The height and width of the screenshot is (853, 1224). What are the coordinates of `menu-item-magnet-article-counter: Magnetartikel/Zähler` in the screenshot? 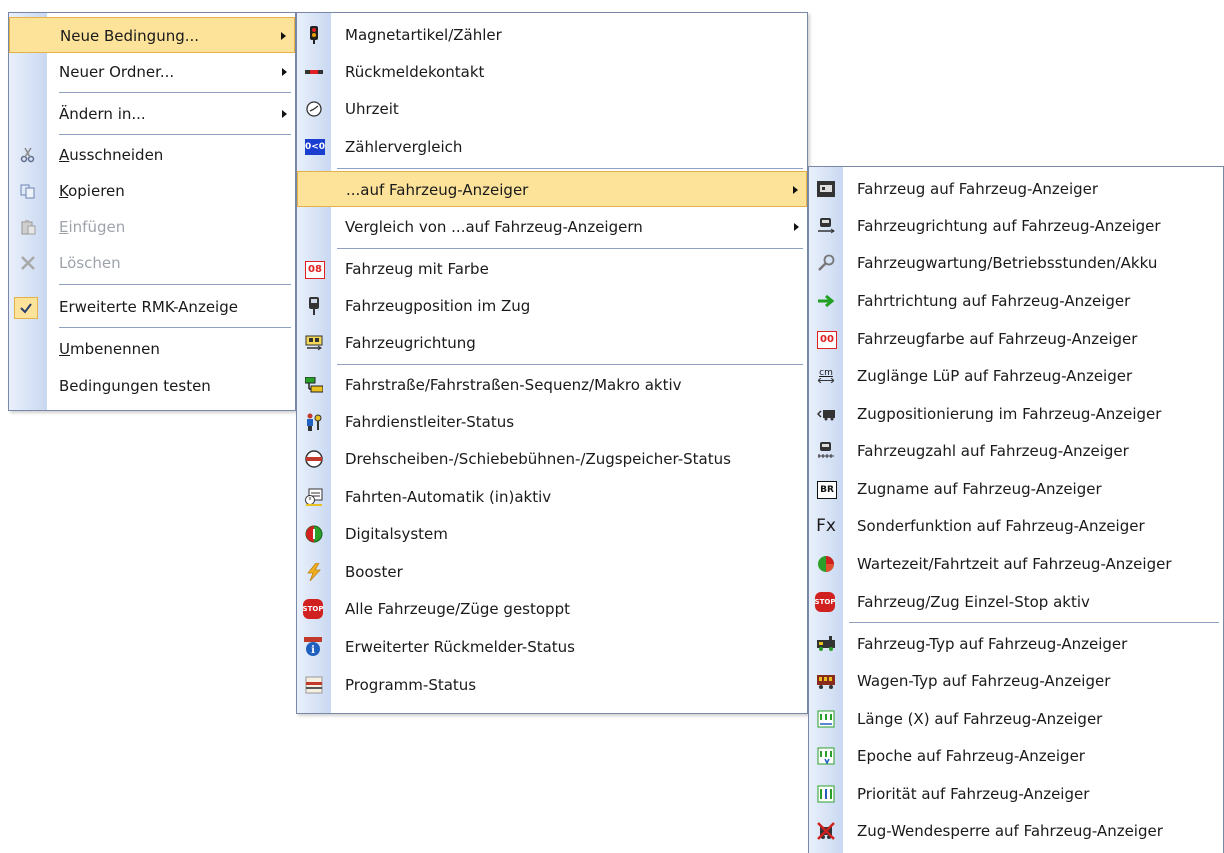 It's located at (552, 35).